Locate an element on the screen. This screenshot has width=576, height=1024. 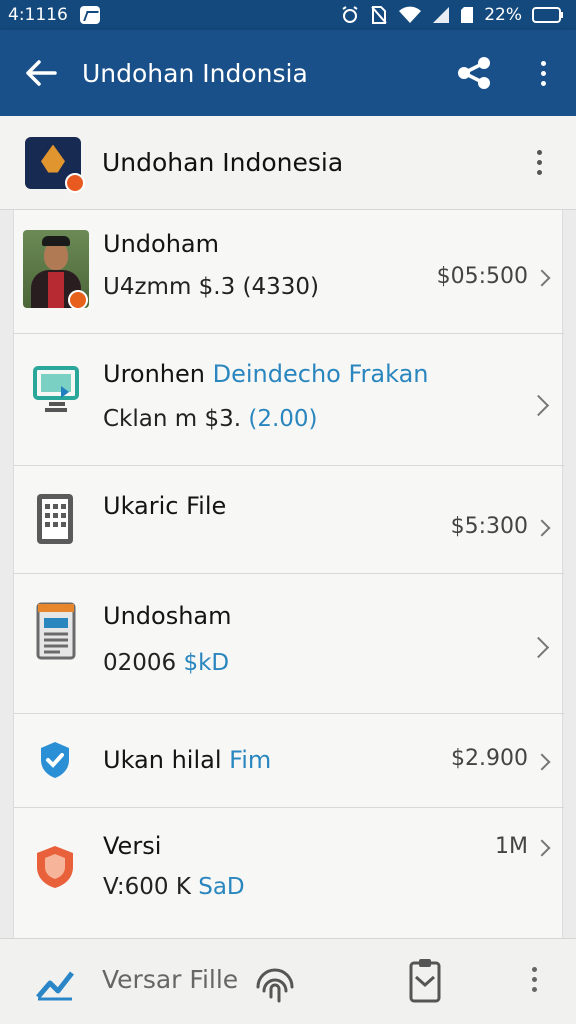
bottom-bar: Versar Fille is located at coordinates (288, 981).